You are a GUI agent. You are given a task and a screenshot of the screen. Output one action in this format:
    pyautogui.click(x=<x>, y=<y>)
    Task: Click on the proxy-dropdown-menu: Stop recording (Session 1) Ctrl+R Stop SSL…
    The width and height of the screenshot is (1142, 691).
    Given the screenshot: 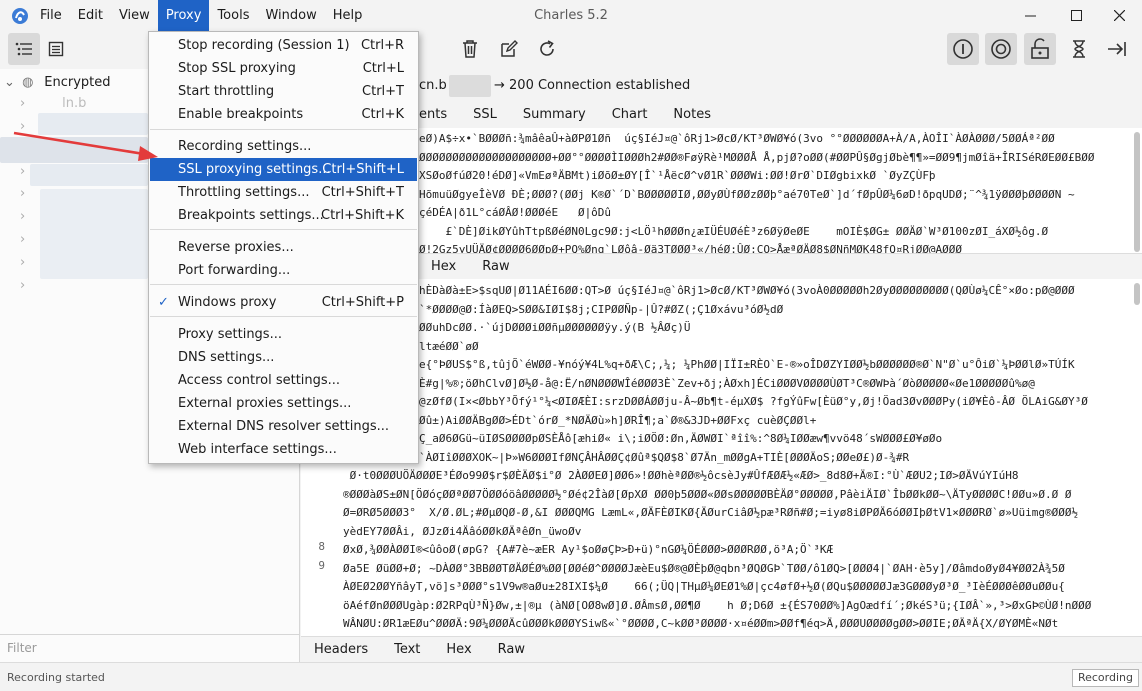 What is the action you would take?
    pyautogui.click(x=283, y=247)
    